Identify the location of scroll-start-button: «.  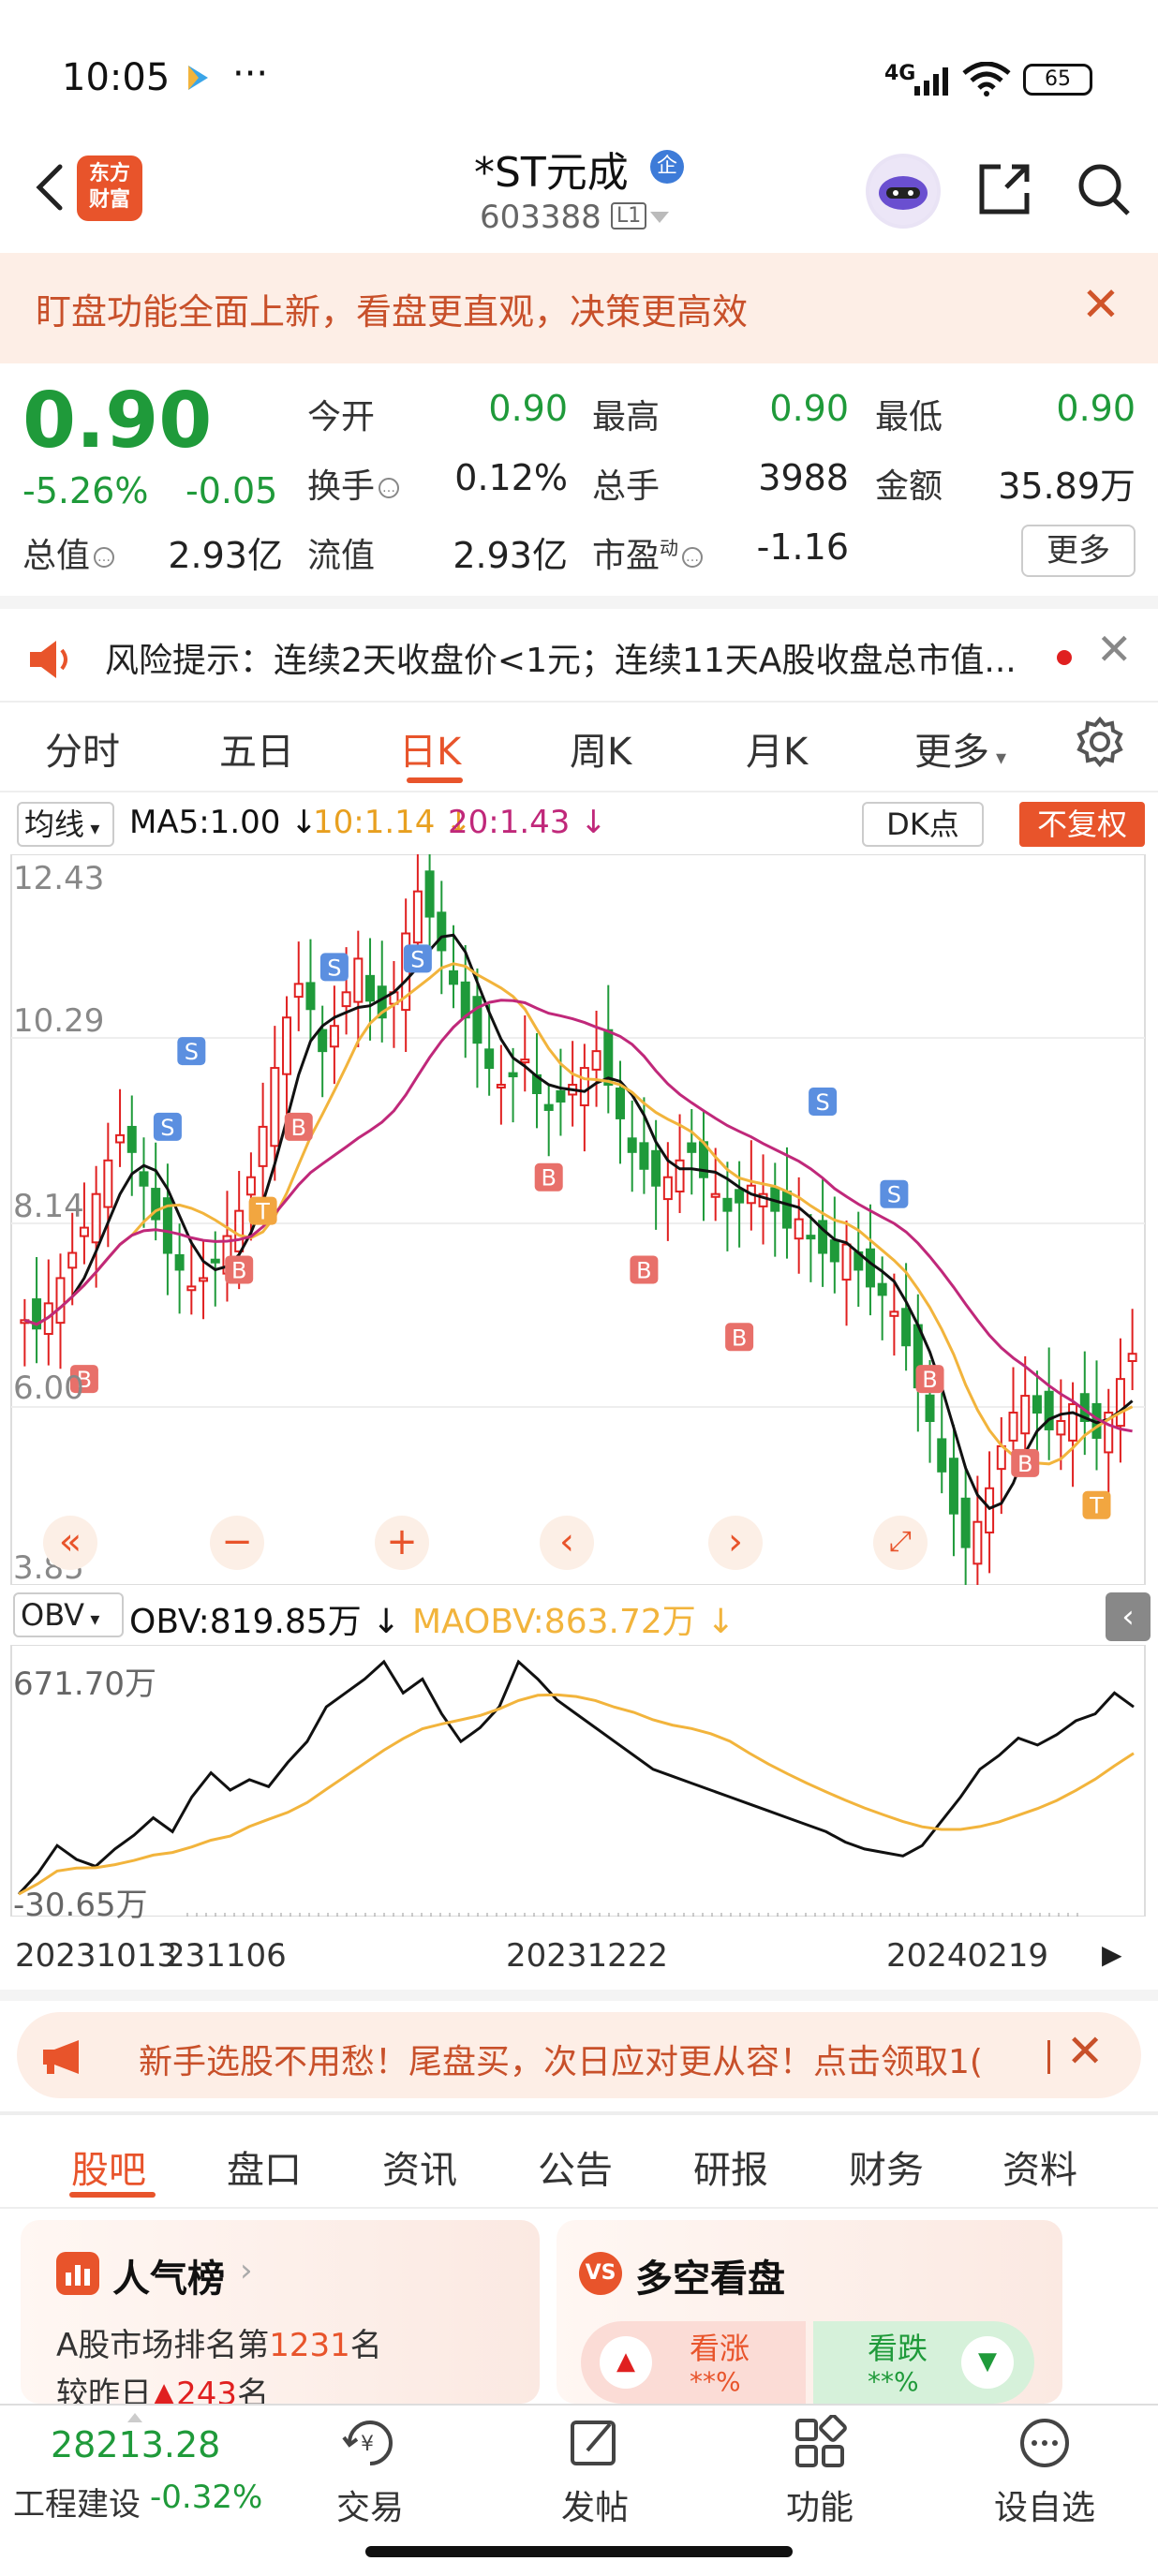
(70, 1543).